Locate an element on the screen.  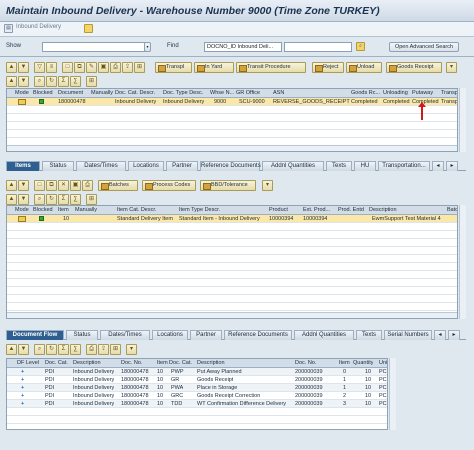
detail-icon: ⌕ is located at coordinates (39, 81).